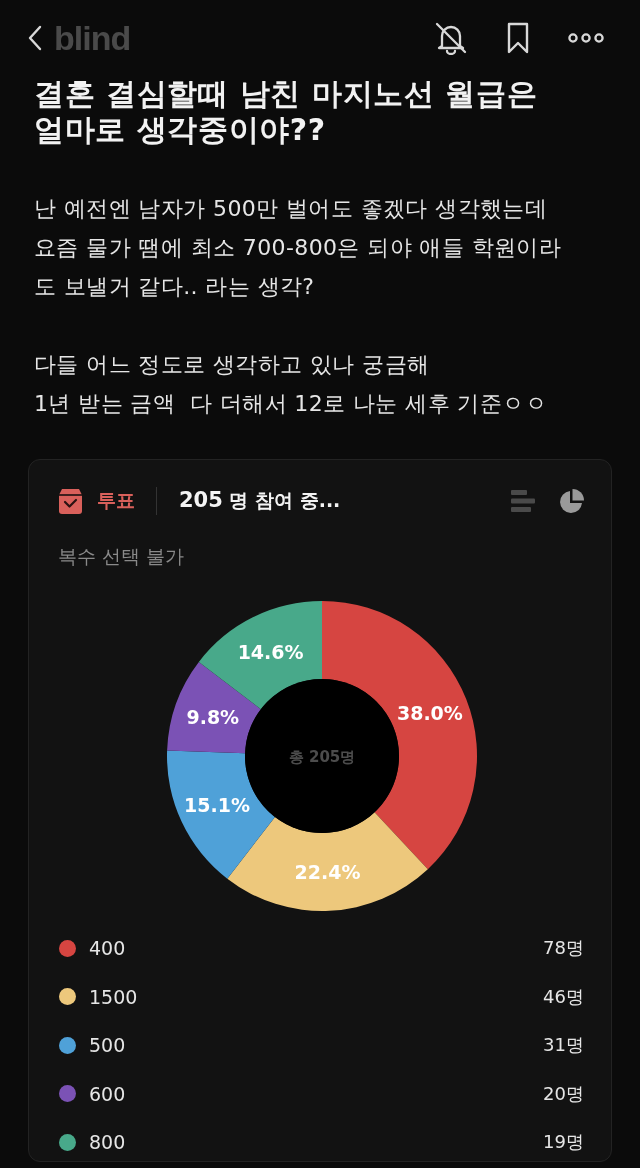 The width and height of the screenshot is (640, 1168). What do you see at coordinates (92, 38) in the screenshot?
I see `app-logo: blind` at bounding box center [92, 38].